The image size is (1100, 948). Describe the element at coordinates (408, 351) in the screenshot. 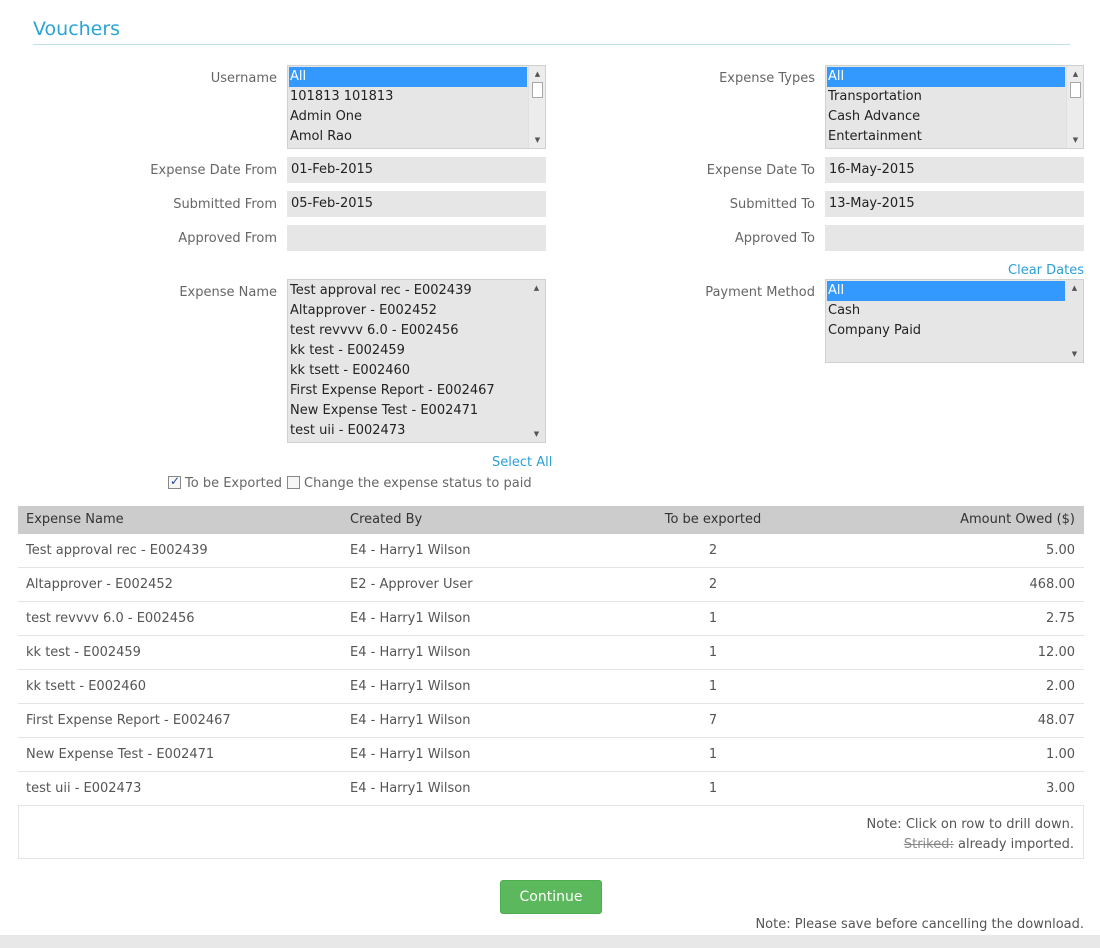

I see `expense-name-option: kk test - E002459` at that location.